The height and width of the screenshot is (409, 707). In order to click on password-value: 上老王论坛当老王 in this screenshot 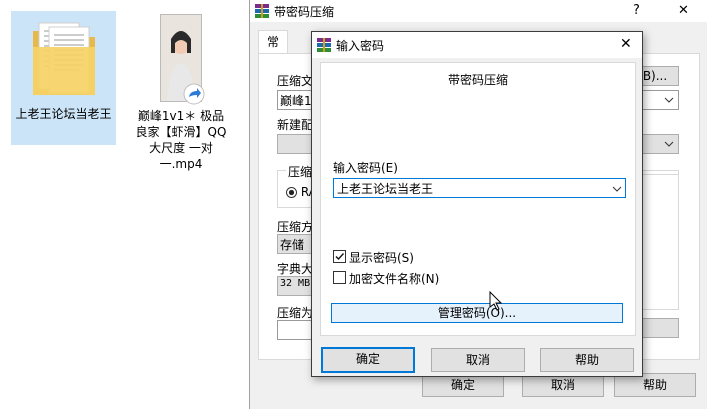, I will do `click(385, 189)`.